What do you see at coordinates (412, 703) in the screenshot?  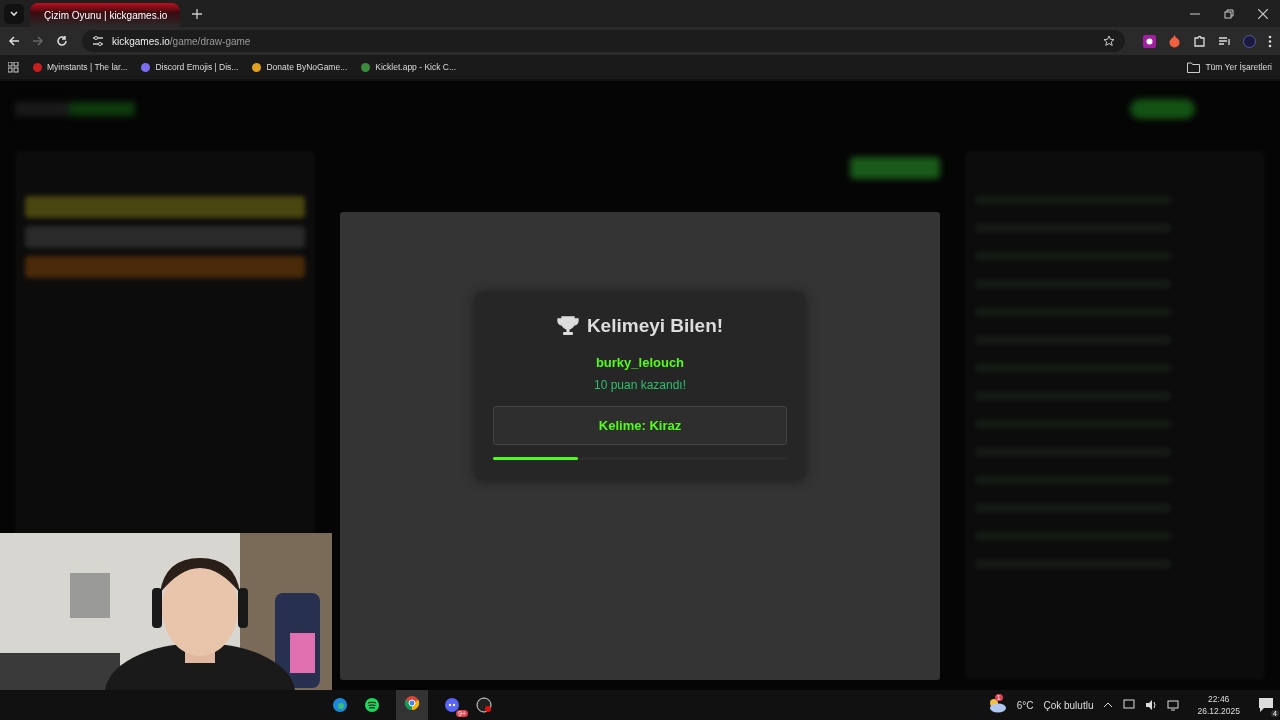 I see `chrome-icon` at bounding box center [412, 703].